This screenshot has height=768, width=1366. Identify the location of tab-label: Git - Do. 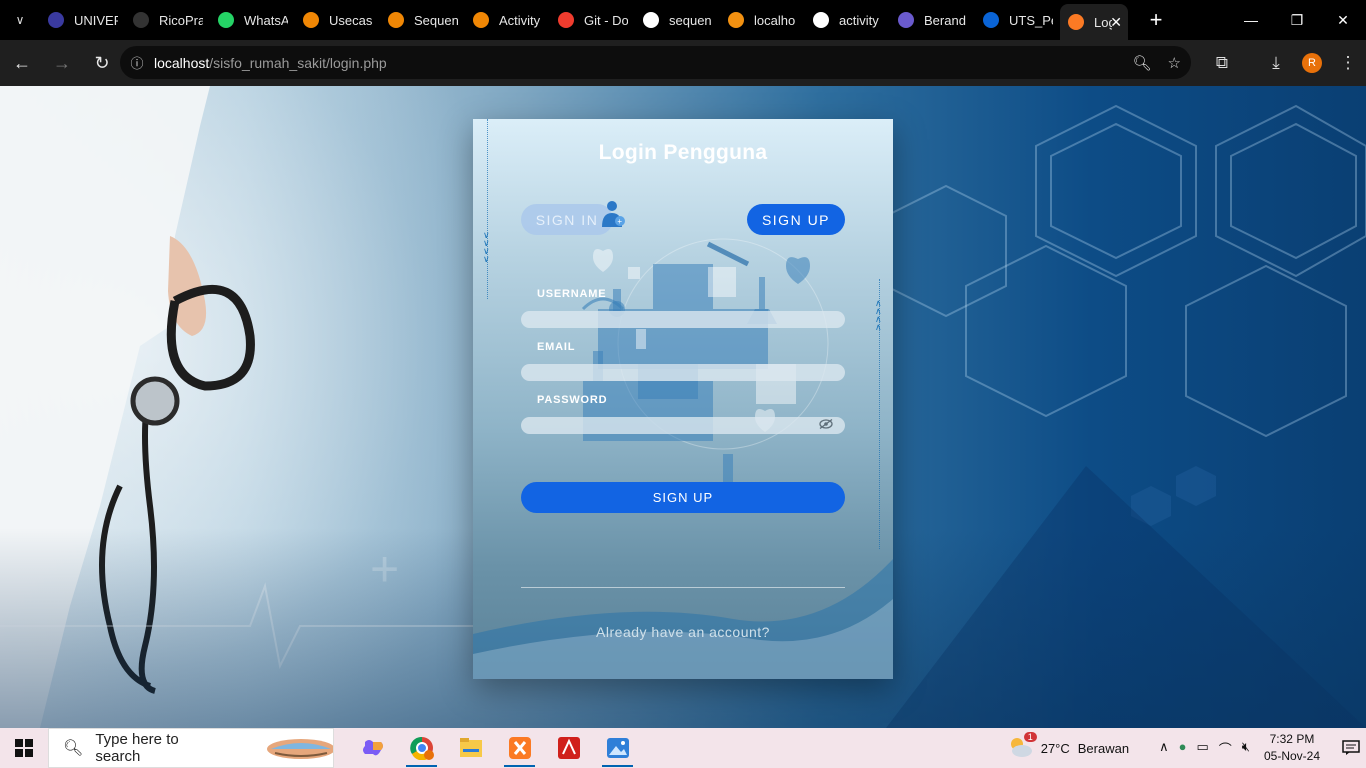
(606, 20).